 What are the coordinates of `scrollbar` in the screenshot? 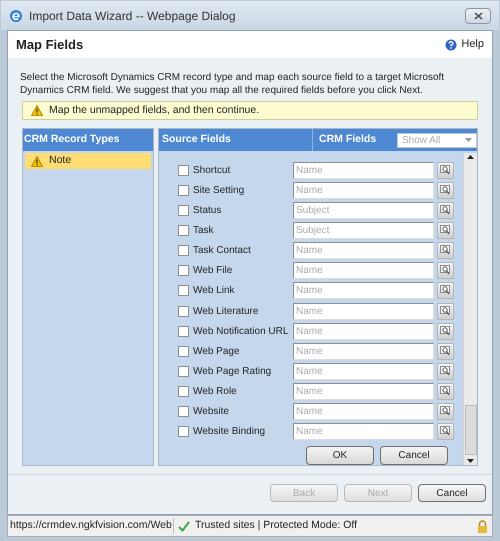 It's located at (470, 309).